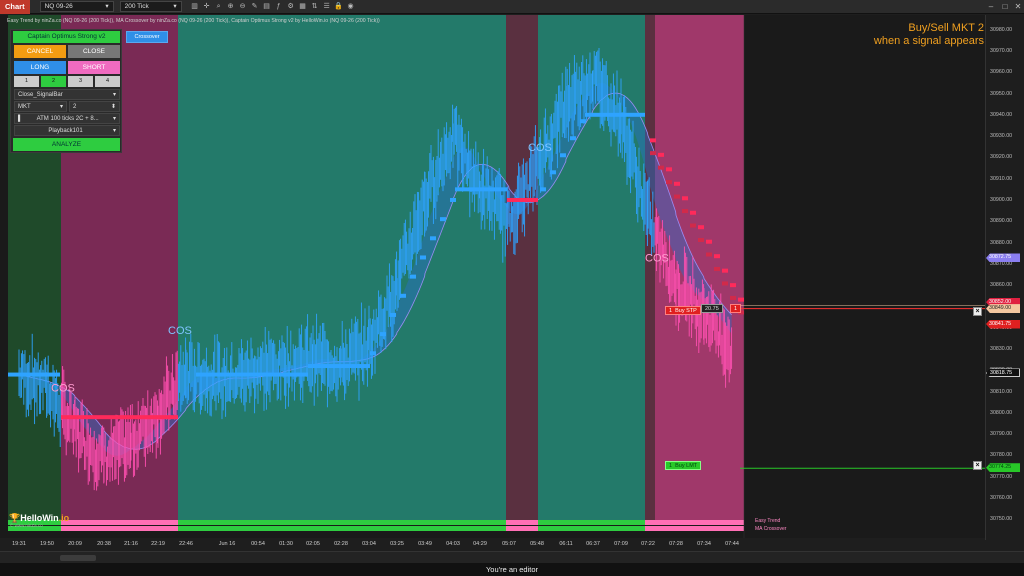 This screenshot has height=576, width=1024. I want to click on time-tick-label: 20:38, so click(104, 544).